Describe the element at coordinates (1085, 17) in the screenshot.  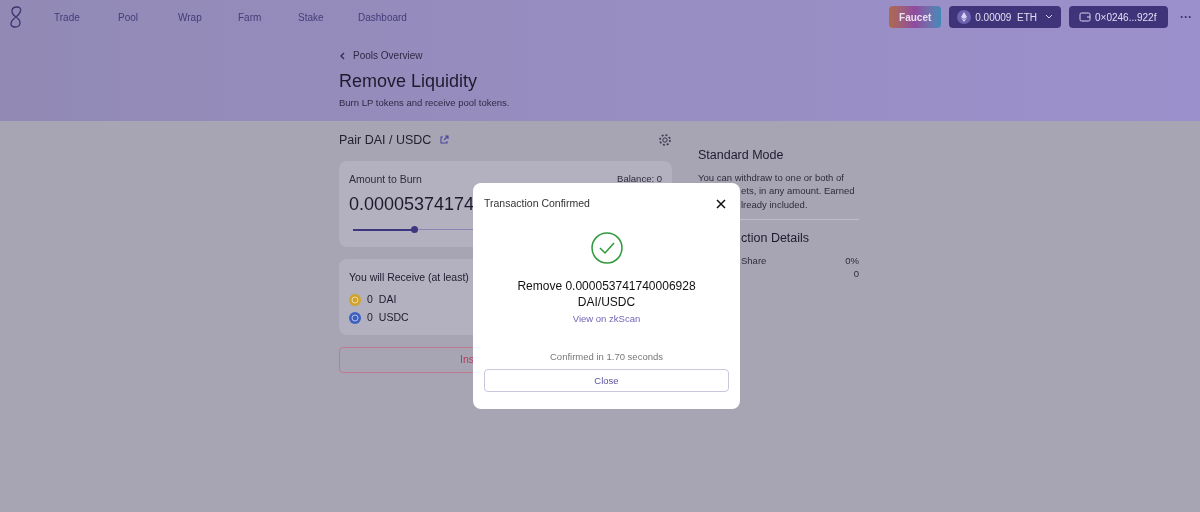
I see `wallet-icon` at that location.